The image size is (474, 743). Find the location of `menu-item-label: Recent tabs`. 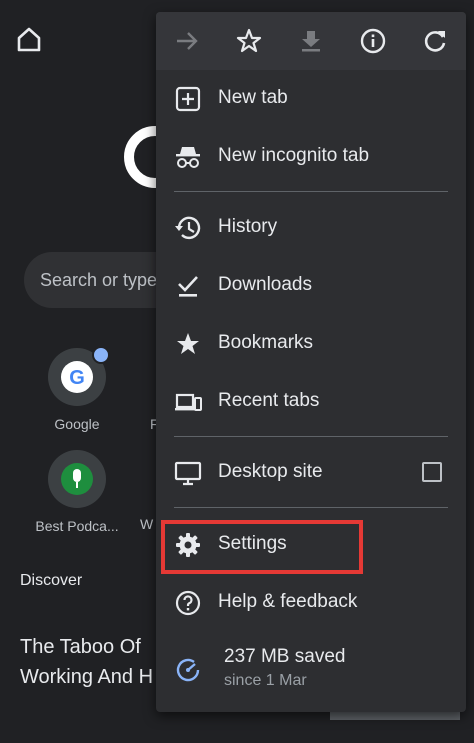

menu-item-label: Recent tabs is located at coordinates (269, 400).